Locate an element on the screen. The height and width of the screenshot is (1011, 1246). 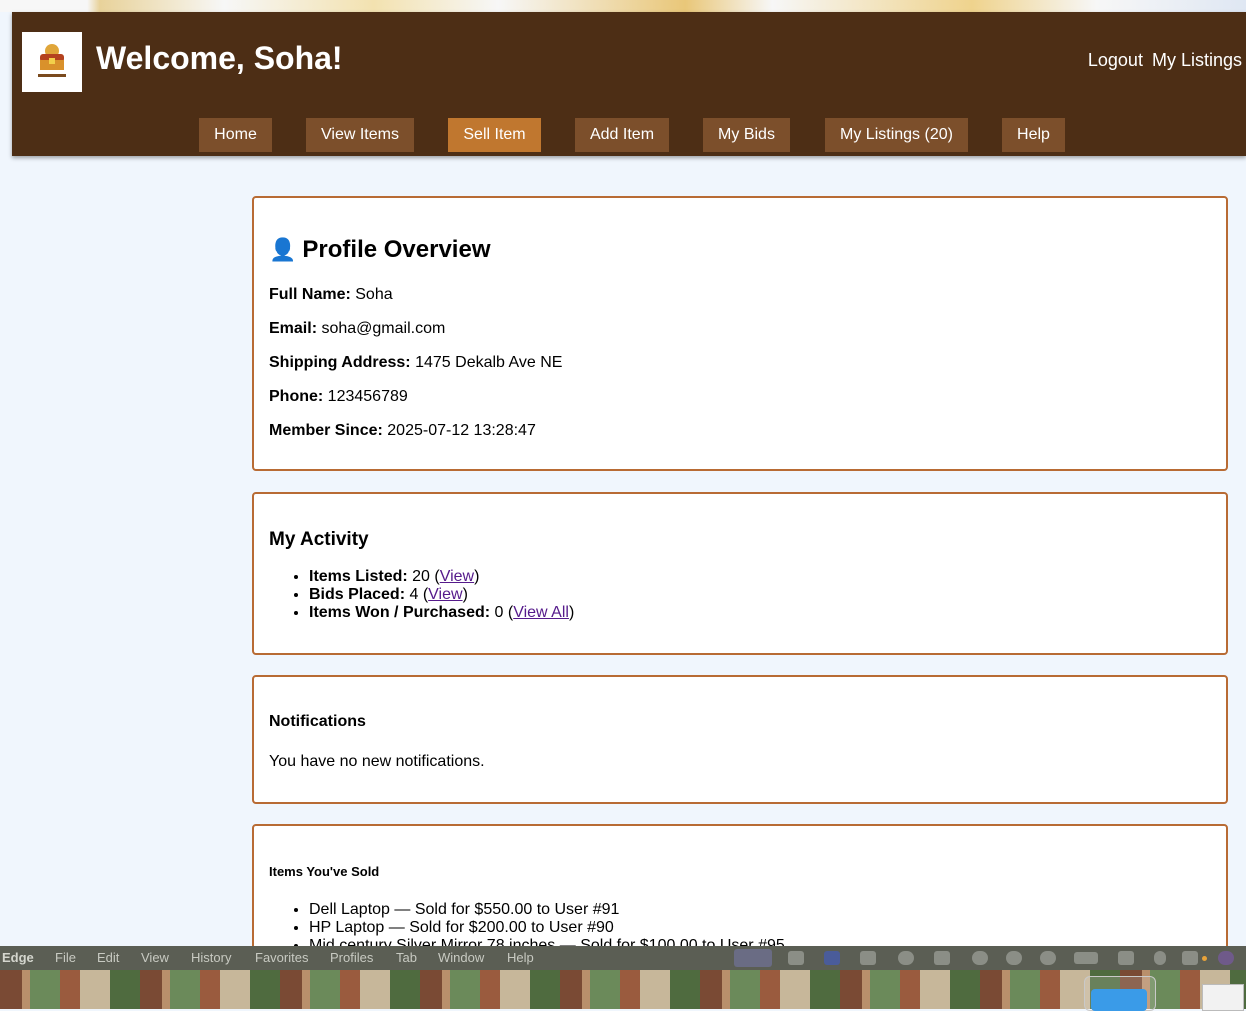
treasure-chest-icon is located at coordinates (52, 60).